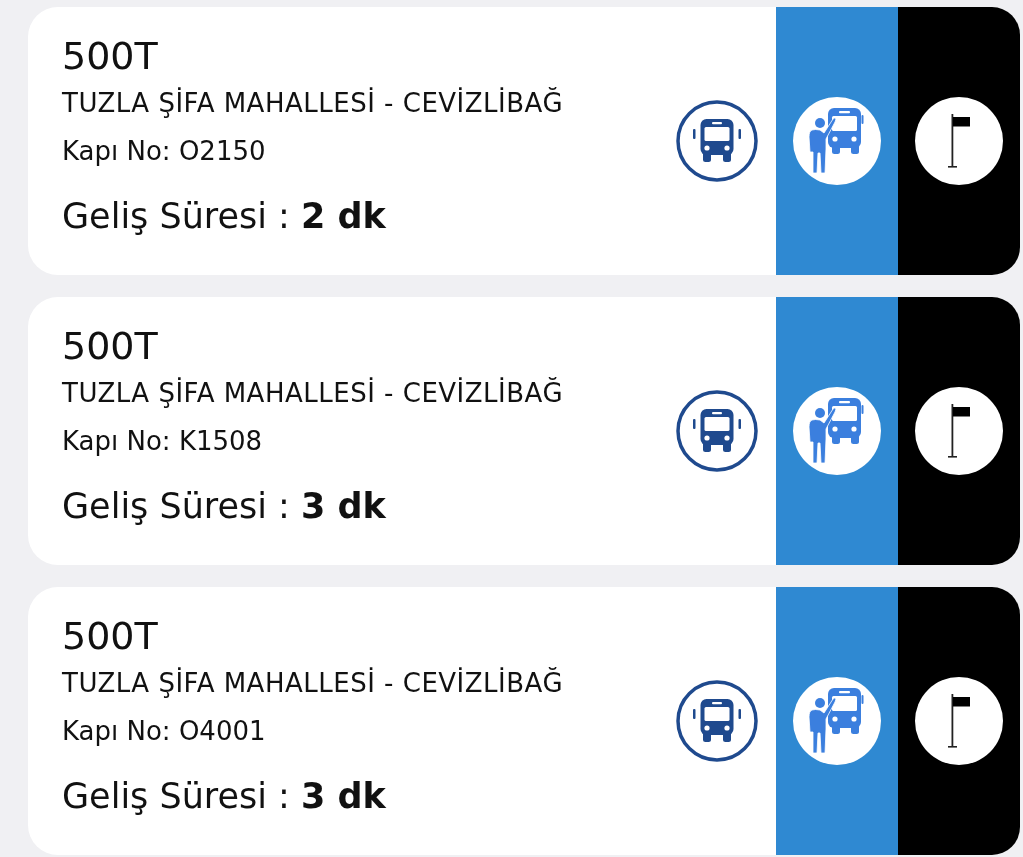 The height and width of the screenshot is (857, 1023). I want to click on door-number: Kapı No: O4001, so click(164, 731).